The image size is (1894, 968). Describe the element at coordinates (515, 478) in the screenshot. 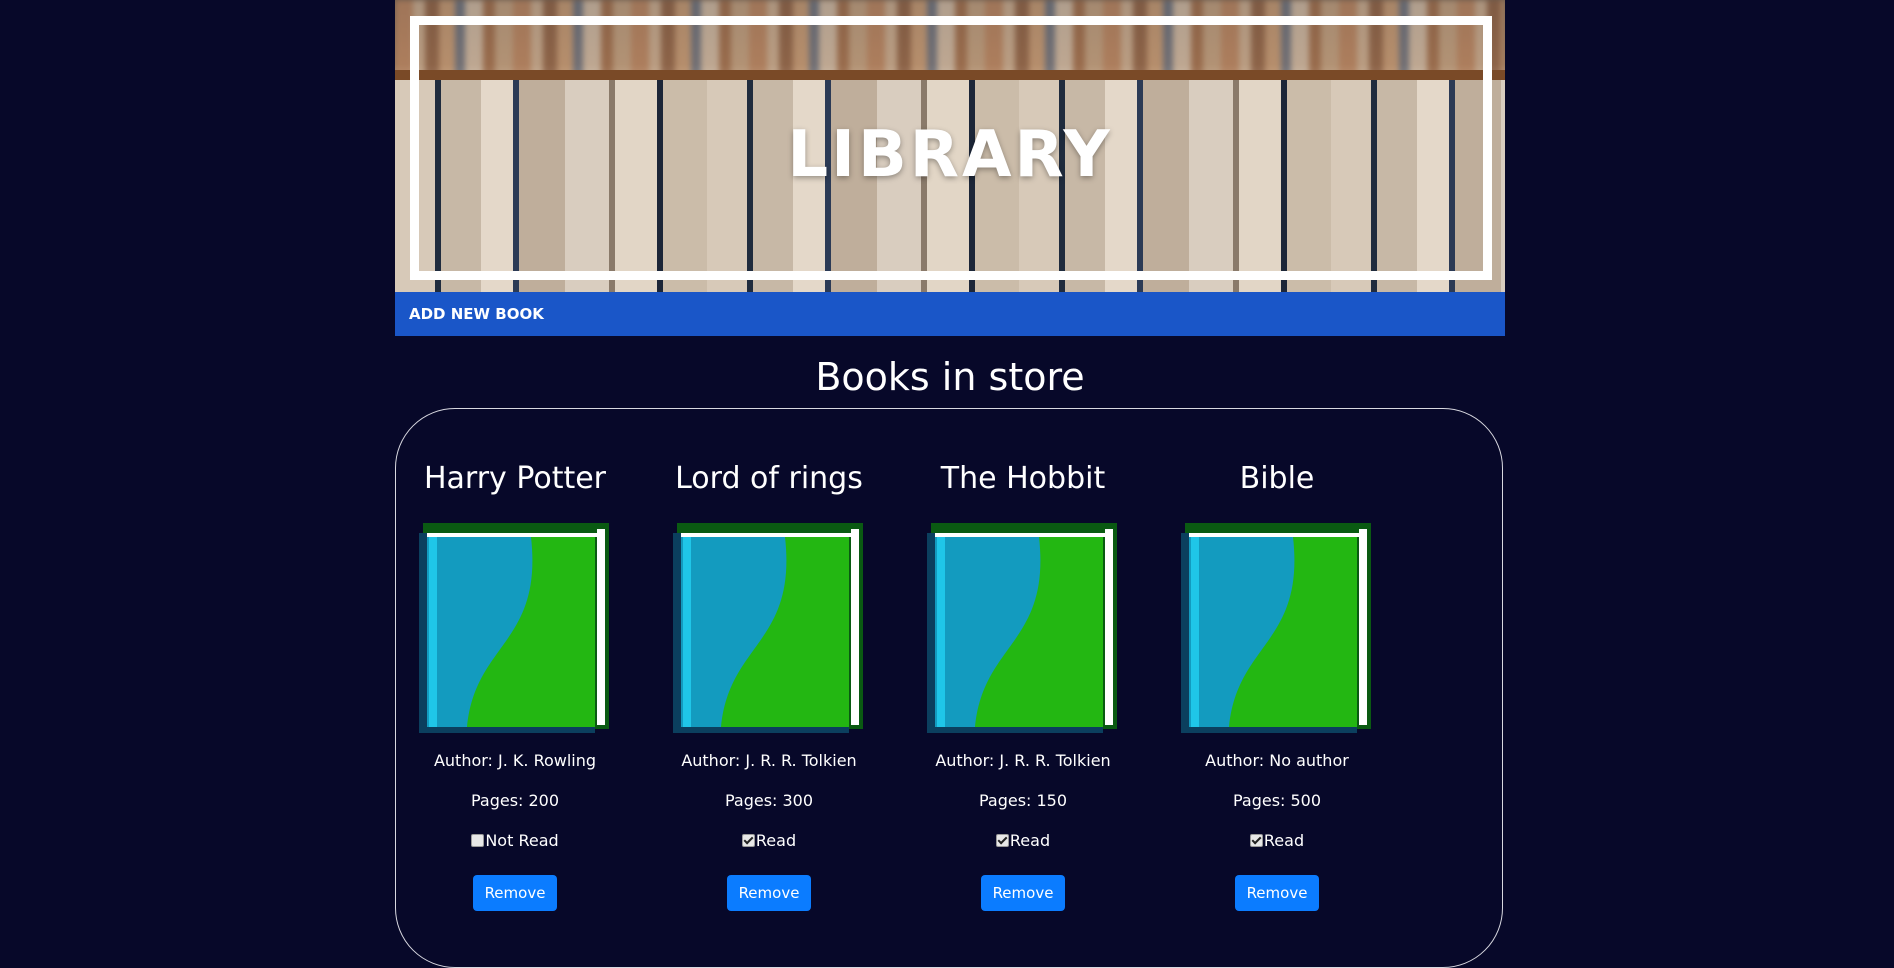

I see `book-title: Harry Potter` at that location.